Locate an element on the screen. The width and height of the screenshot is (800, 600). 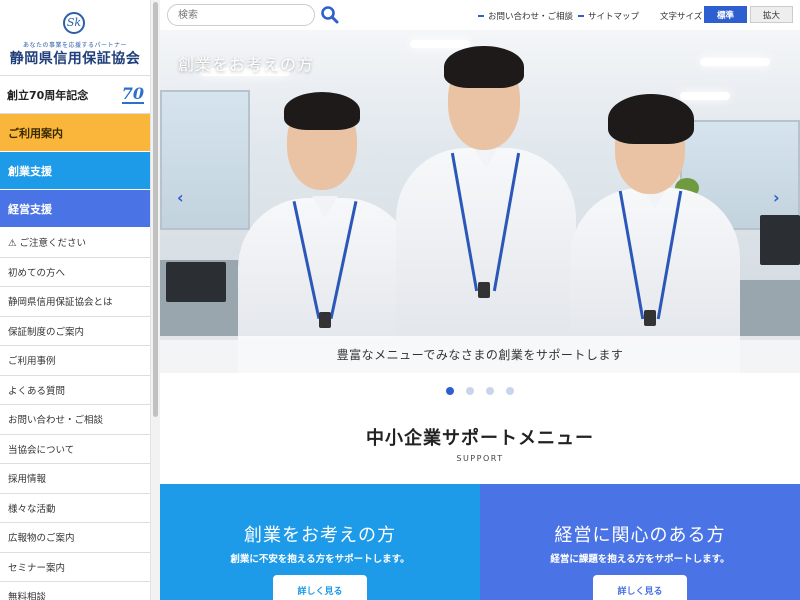
font-size-standard-button: 標準 is located at coordinates (725, 14).